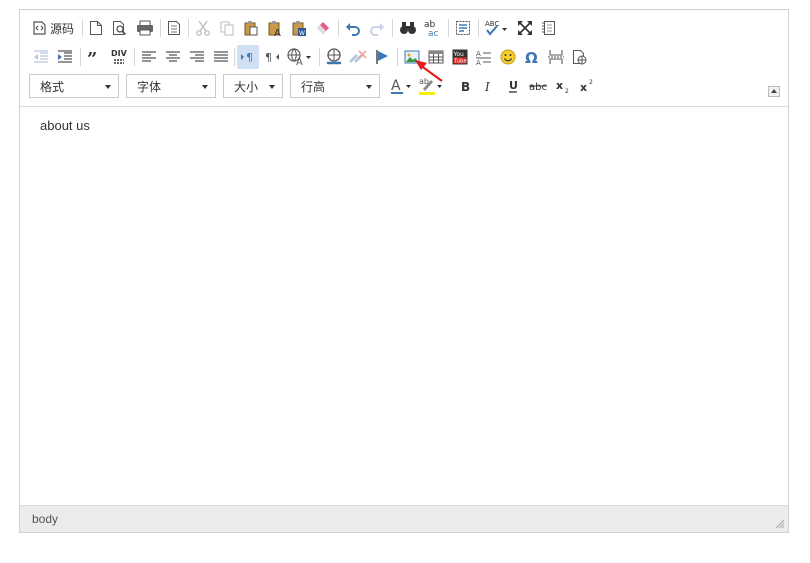  I want to click on blockquote-button: ”, so click(95, 57).